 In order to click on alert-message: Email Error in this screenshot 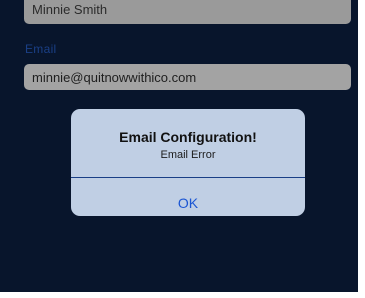, I will do `click(188, 155)`.